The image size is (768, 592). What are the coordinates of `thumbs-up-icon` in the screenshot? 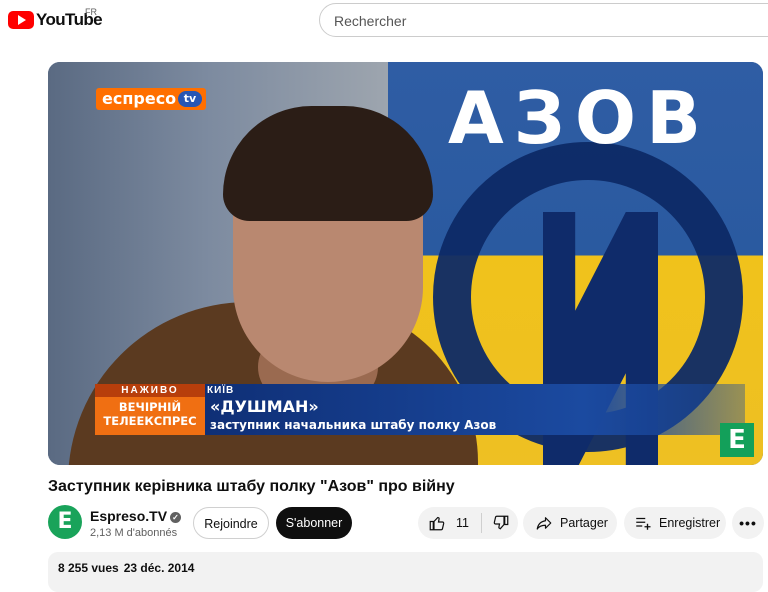 It's located at (437, 523).